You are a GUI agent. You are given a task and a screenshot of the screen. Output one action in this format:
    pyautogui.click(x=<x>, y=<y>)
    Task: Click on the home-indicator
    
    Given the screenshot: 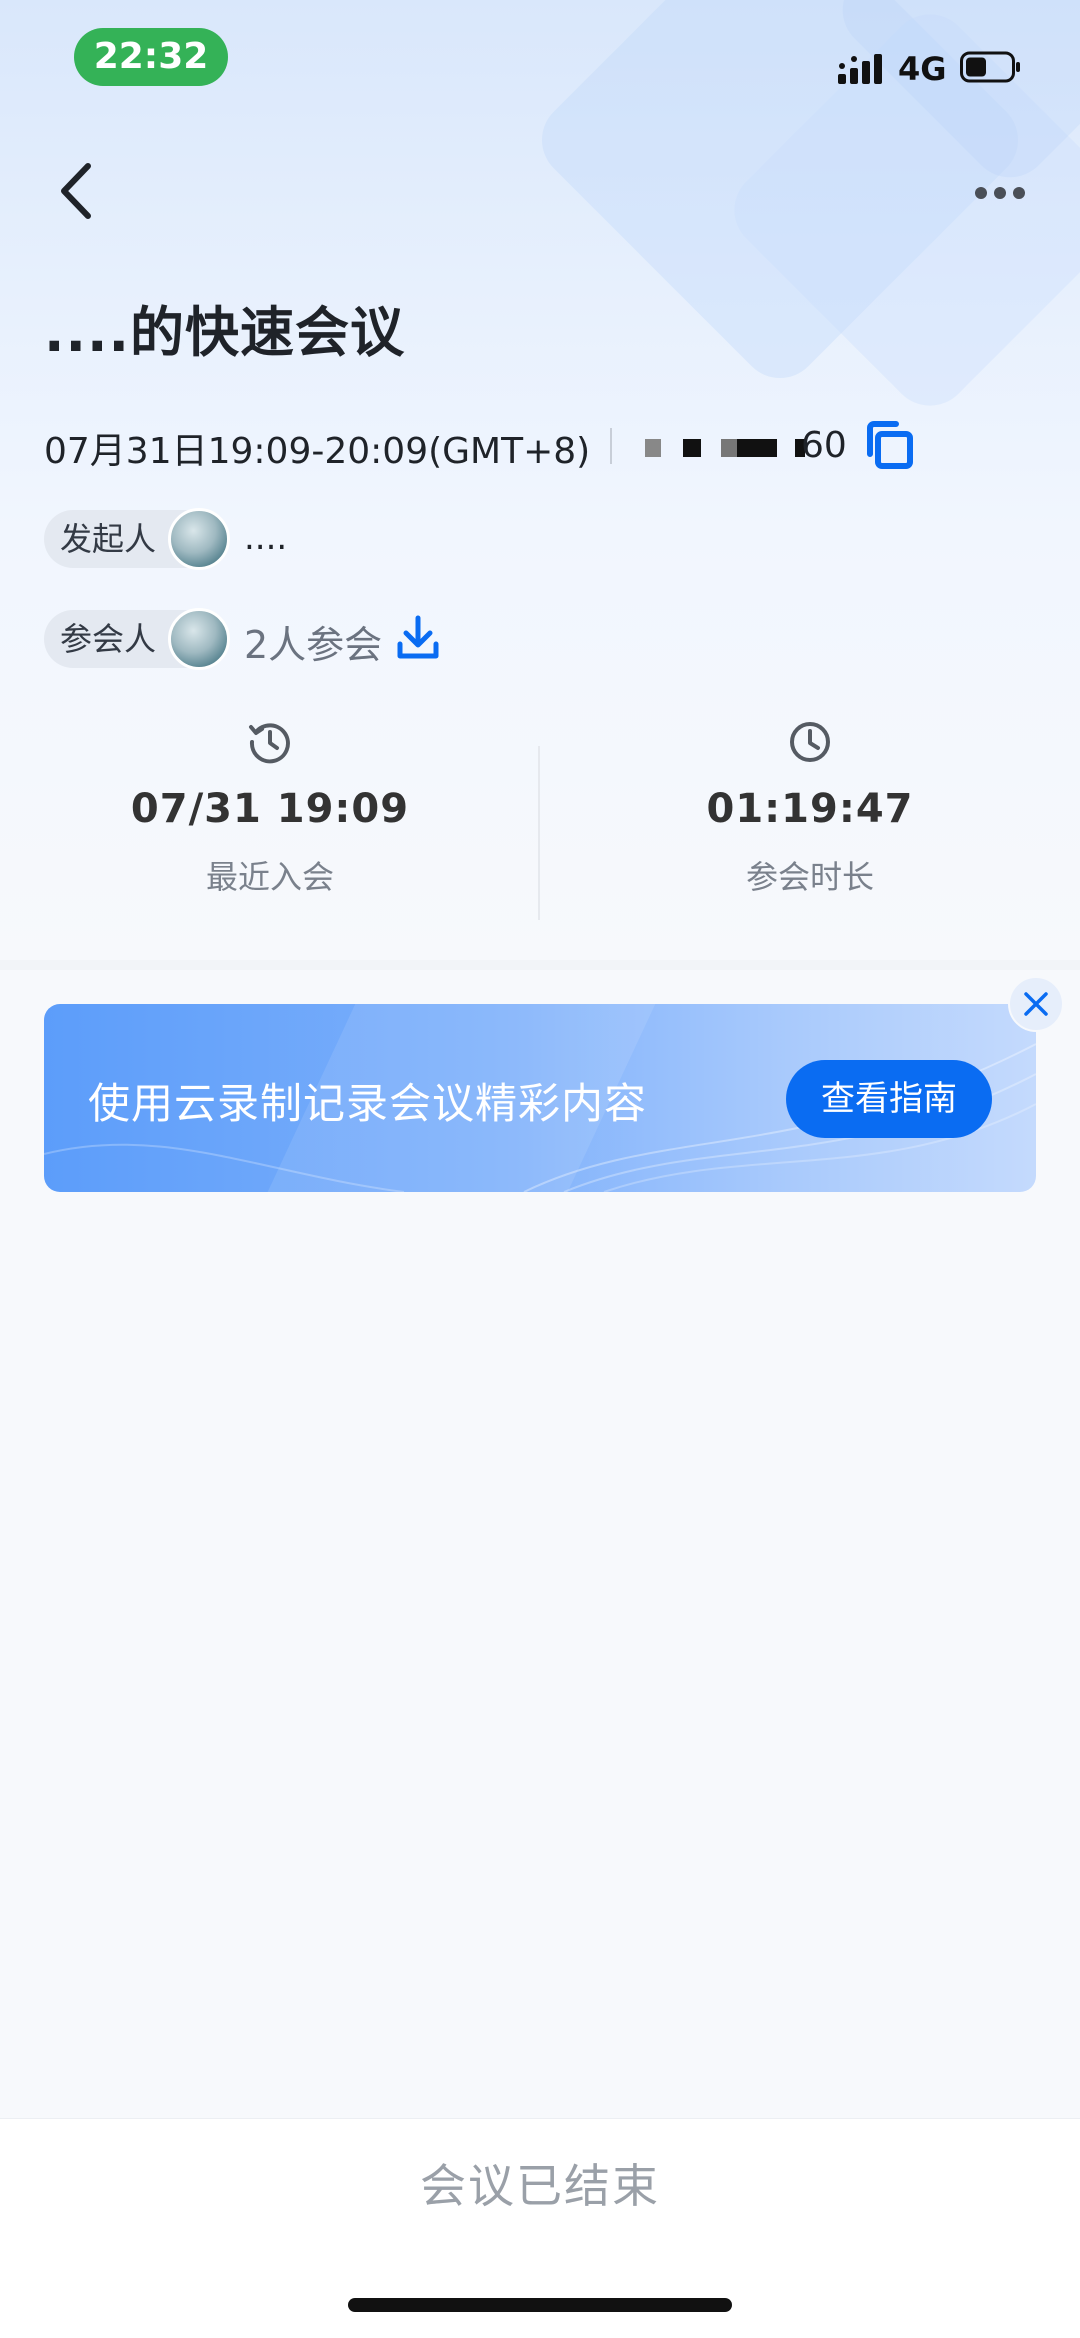 What is the action you would take?
    pyautogui.click(x=540, y=2305)
    